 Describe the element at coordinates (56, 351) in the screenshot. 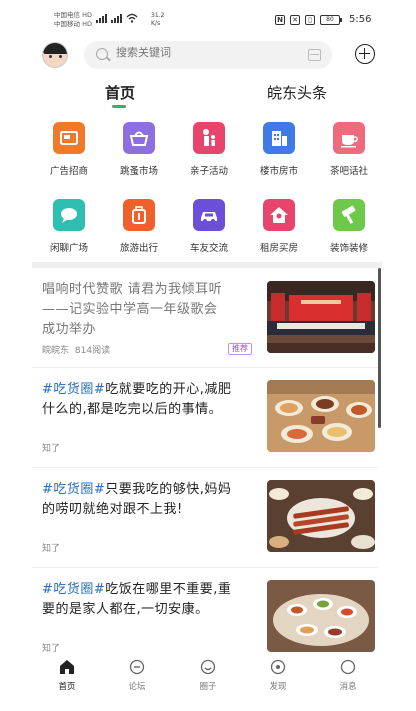

I see `article-source: 皖皖东` at that location.